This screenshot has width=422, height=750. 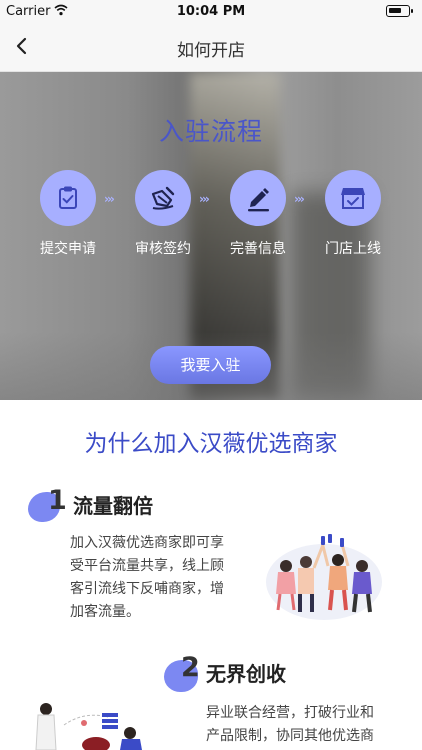 What do you see at coordinates (353, 249) in the screenshot?
I see `step-label: 门店上线` at bounding box center [353, 249].